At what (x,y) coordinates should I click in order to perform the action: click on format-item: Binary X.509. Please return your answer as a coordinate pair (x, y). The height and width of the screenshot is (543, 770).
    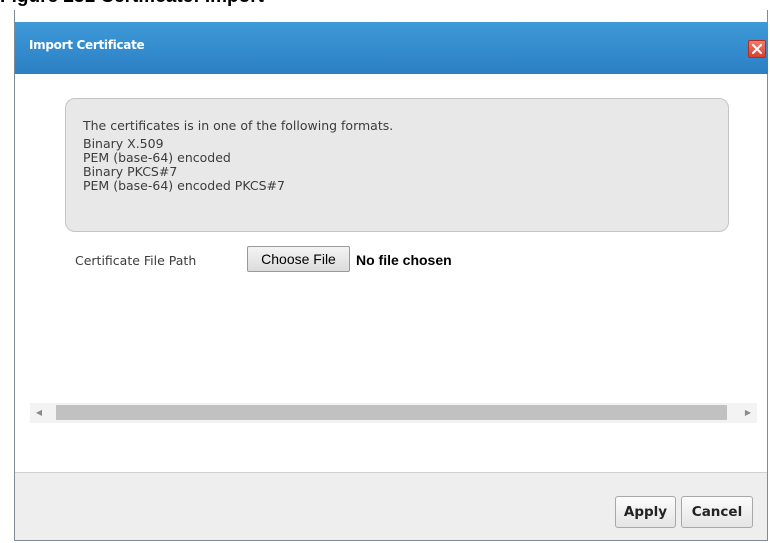
    Looking at the image, I should click on (123, 143).